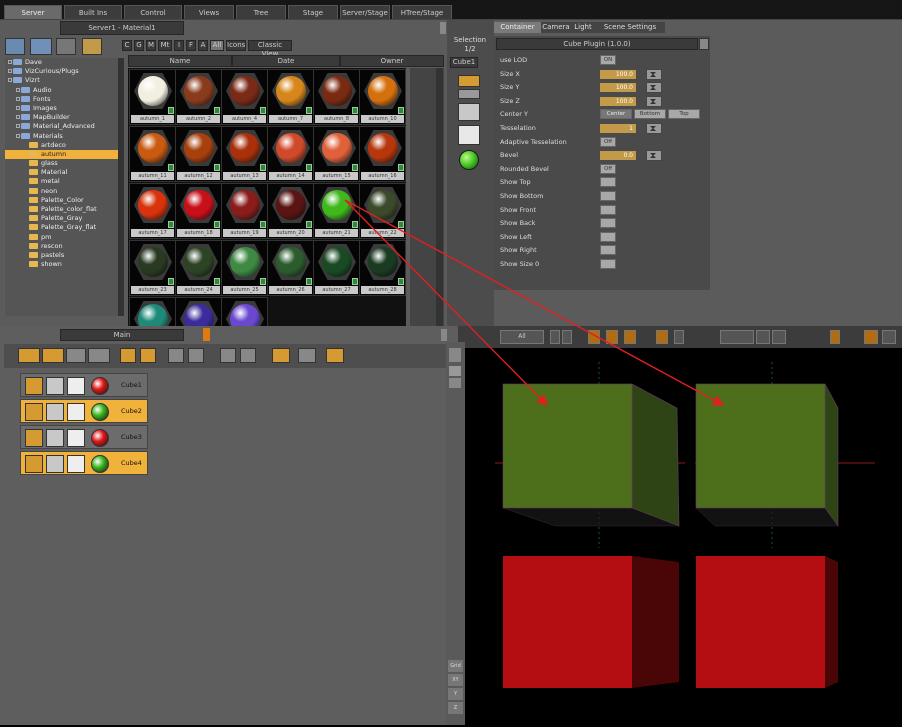 The width and height of the screenshot is (902, 727). Describe the element at coordinates (446, 302) in the screenshot. I see `arrow-to-cube2` at that location.